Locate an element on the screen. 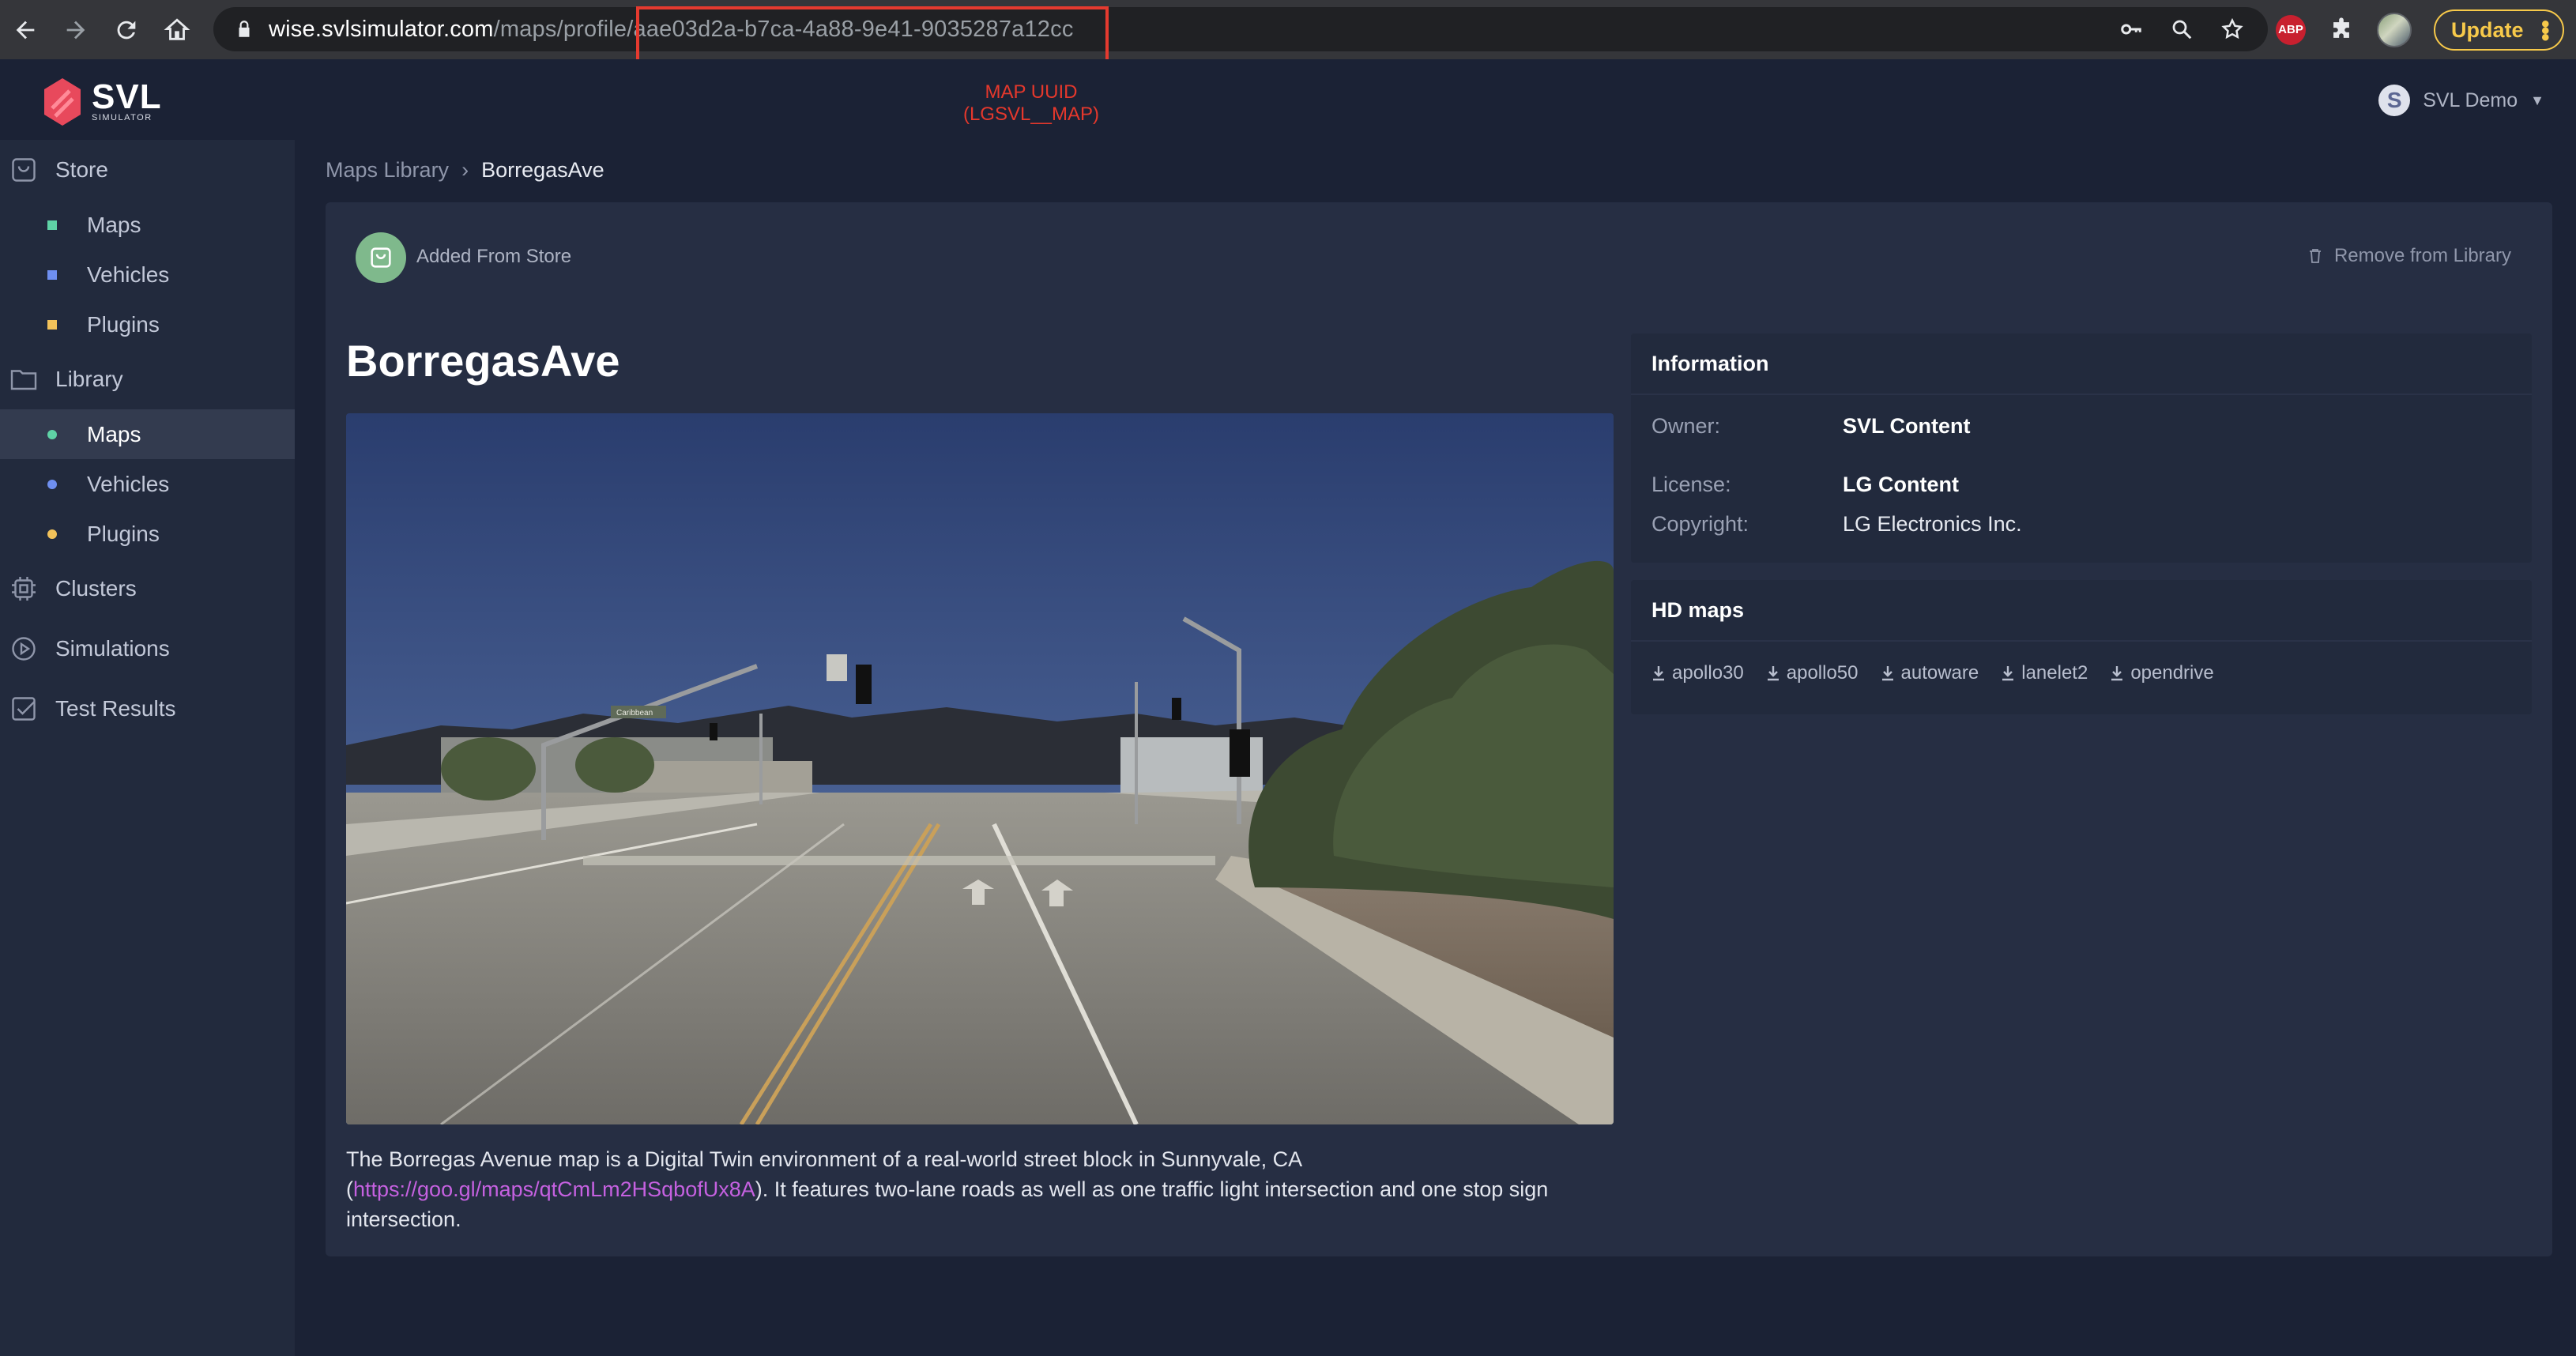  owner-value: SVL Content is located at coordinates (1907, 426).